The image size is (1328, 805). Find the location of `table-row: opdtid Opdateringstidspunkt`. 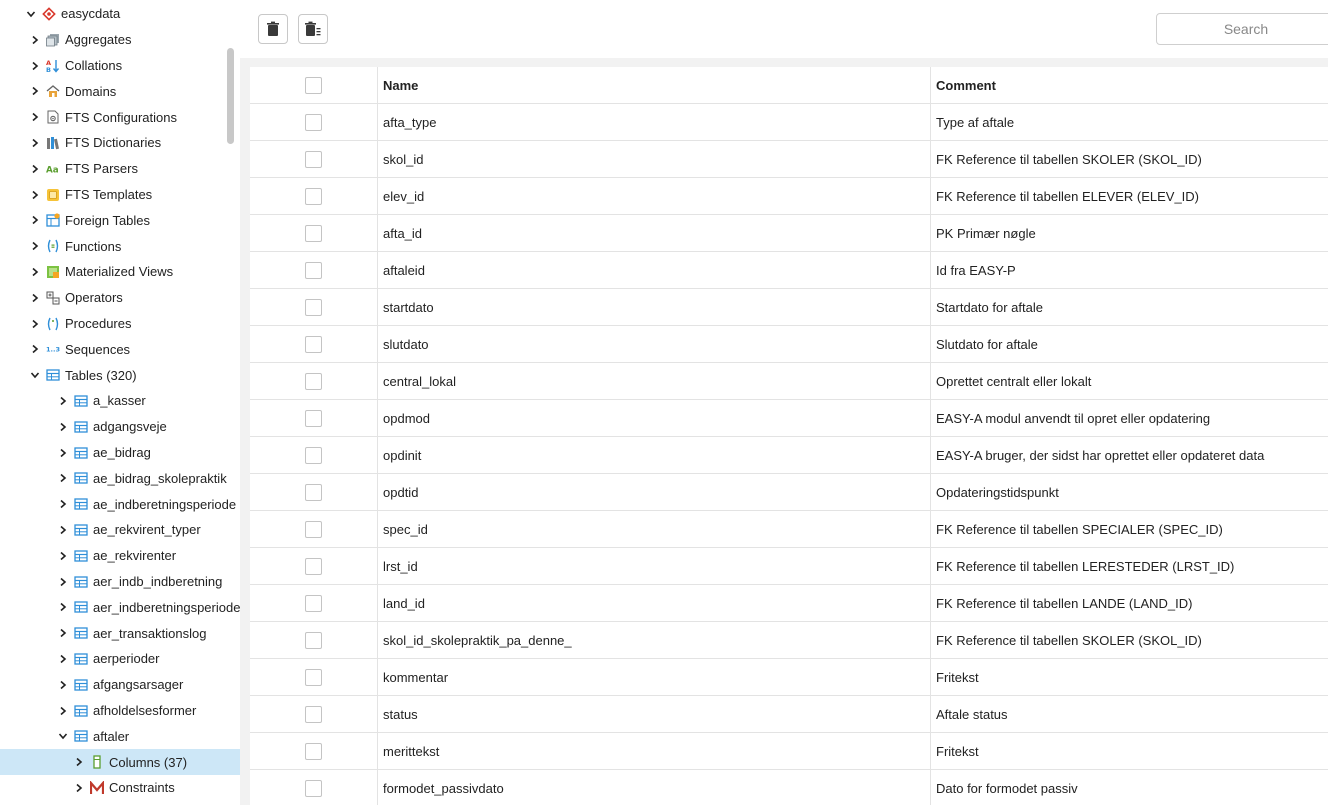

table-row: opdtid Opdateringstidspunkt is located at coordinates (789, 492).